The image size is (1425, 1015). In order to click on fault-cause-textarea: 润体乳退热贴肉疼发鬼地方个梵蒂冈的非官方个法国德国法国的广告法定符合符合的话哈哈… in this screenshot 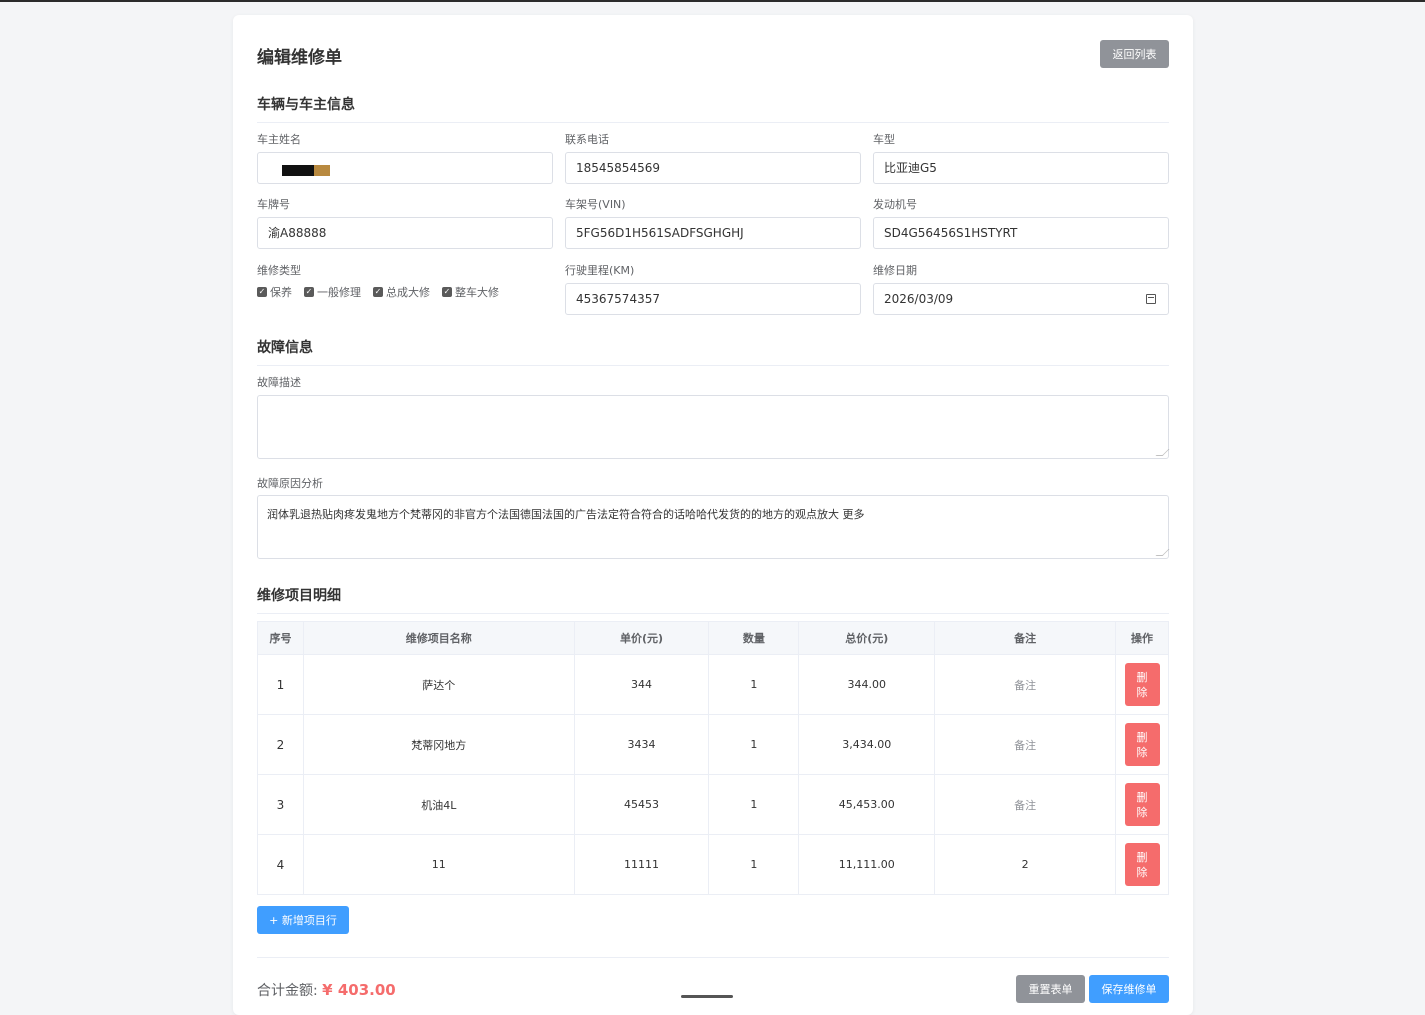, I will do `click(713, 527)`.